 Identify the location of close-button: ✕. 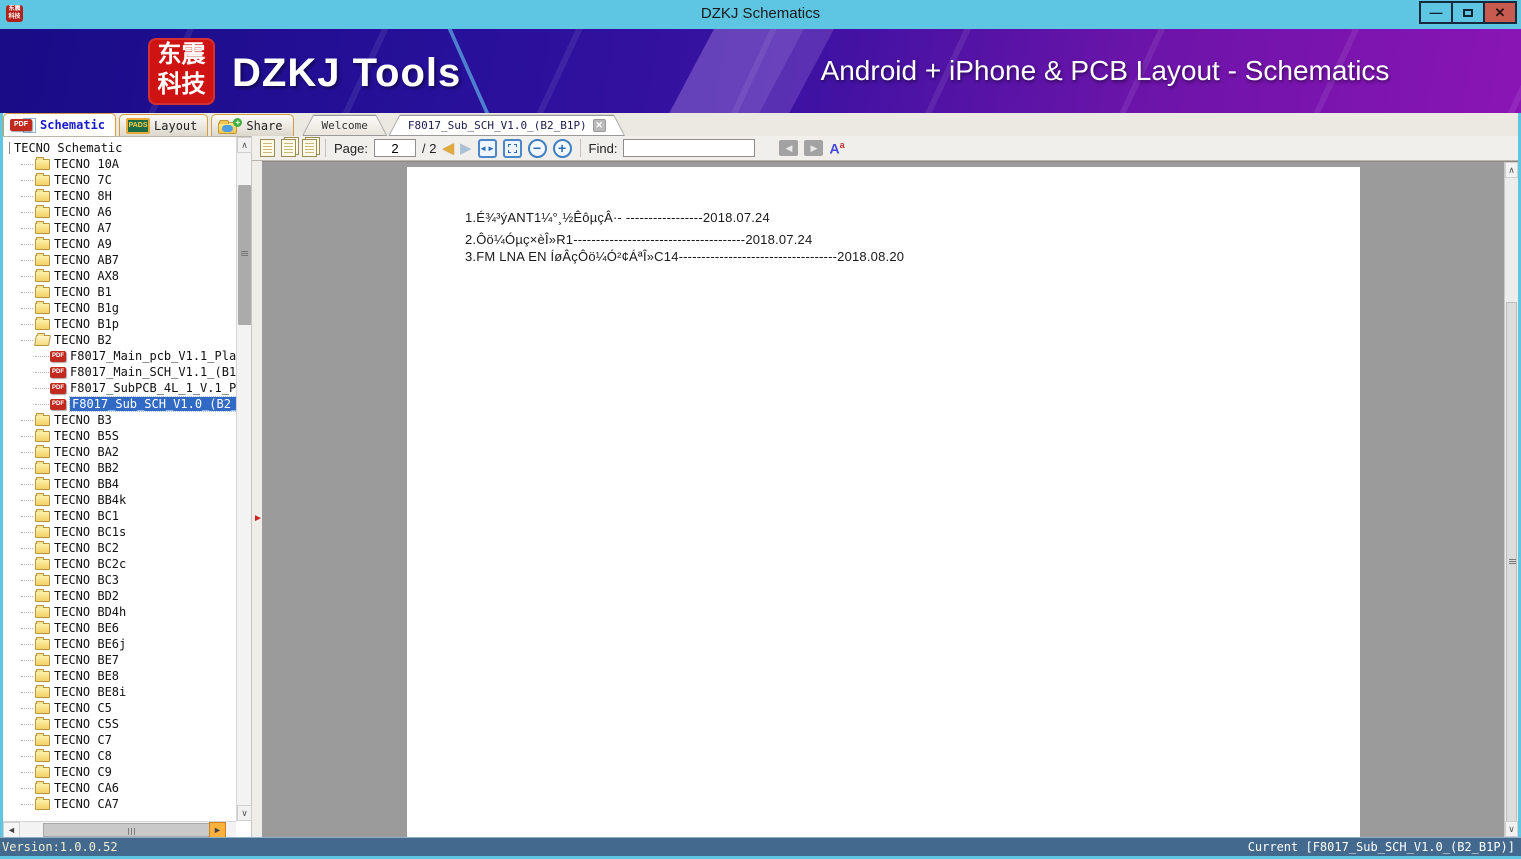
(1500, 12).